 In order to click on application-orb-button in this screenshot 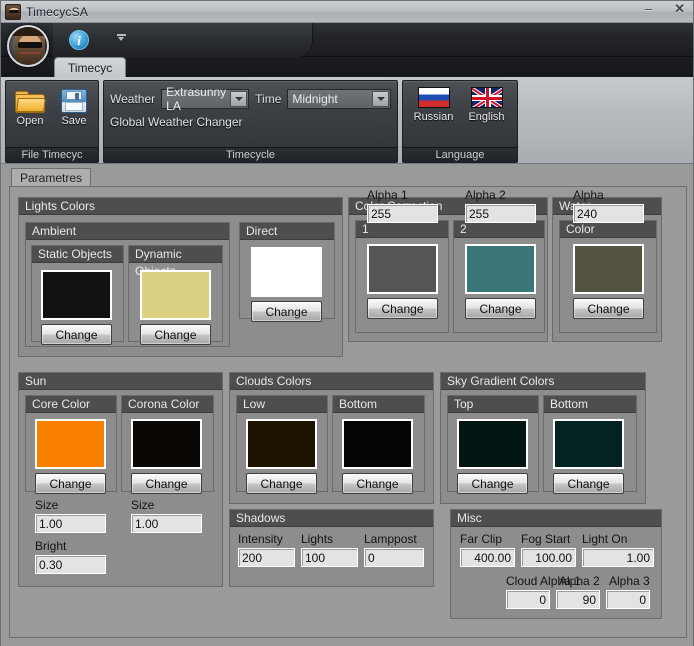, I will do `click(28, 46)`.